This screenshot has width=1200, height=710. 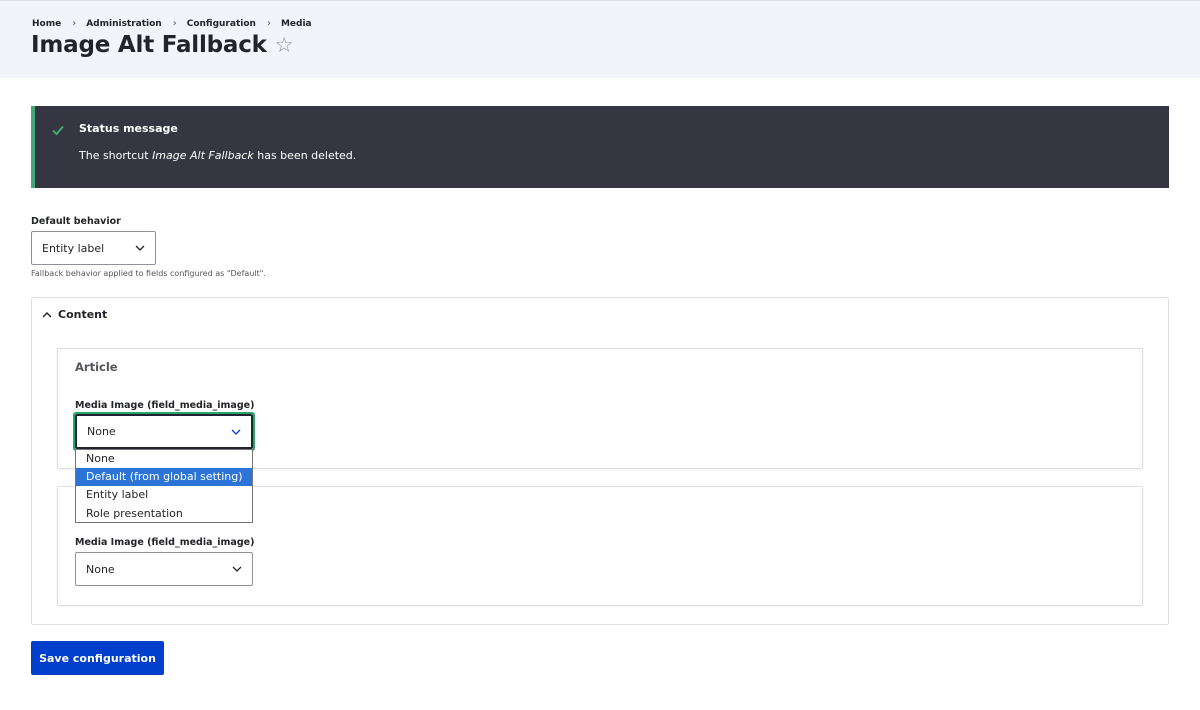 I want to click on content-summary: Content, so click(x=74, y=314).